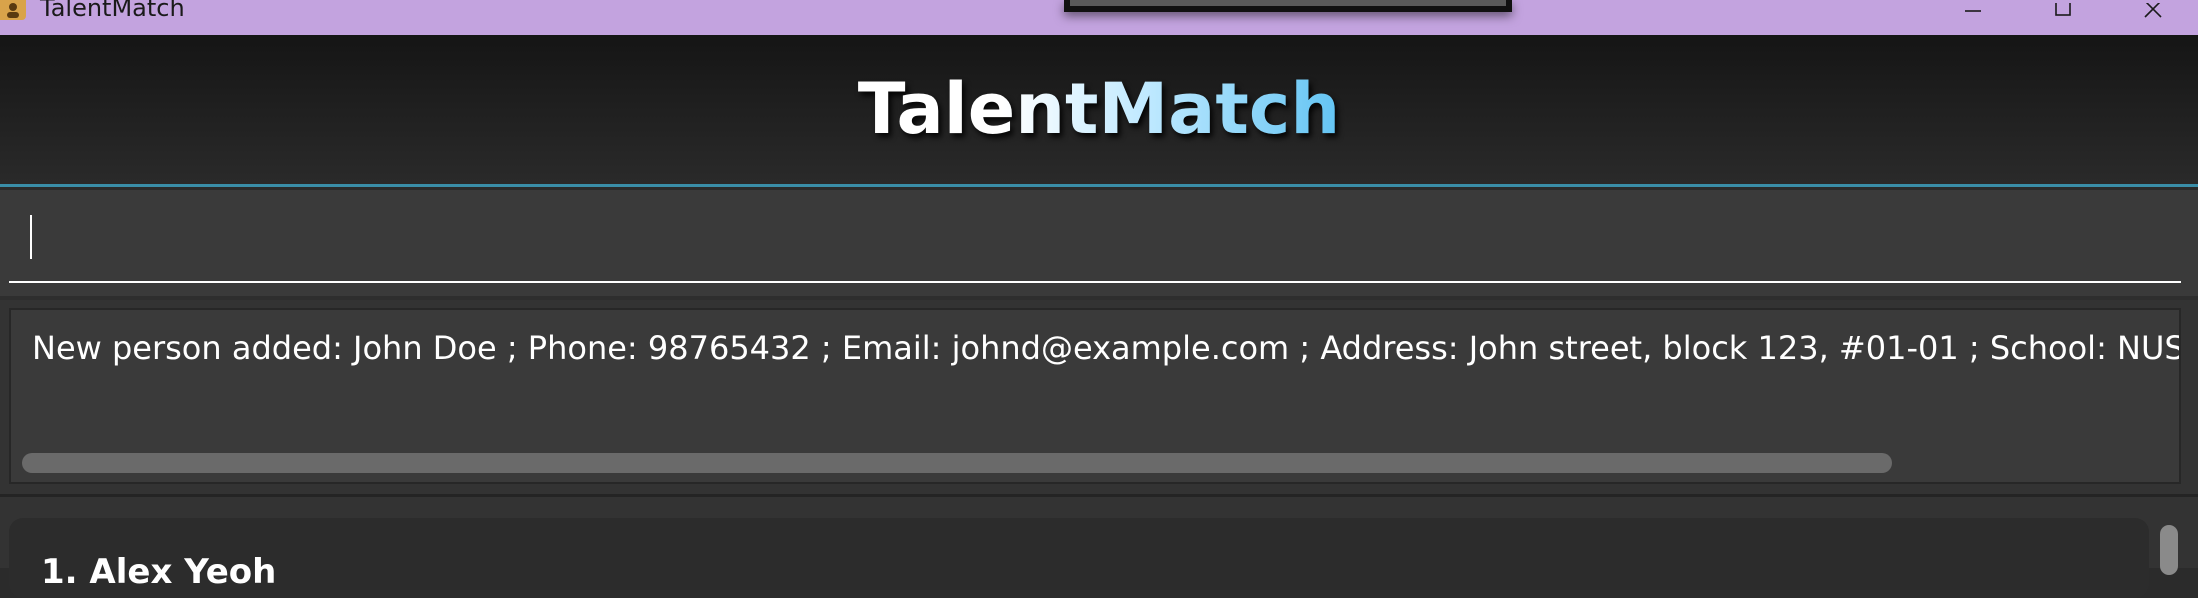 The height and width of the screenshot is (598, 2198). I want to click on maximize-icon, so click(2063, 12).